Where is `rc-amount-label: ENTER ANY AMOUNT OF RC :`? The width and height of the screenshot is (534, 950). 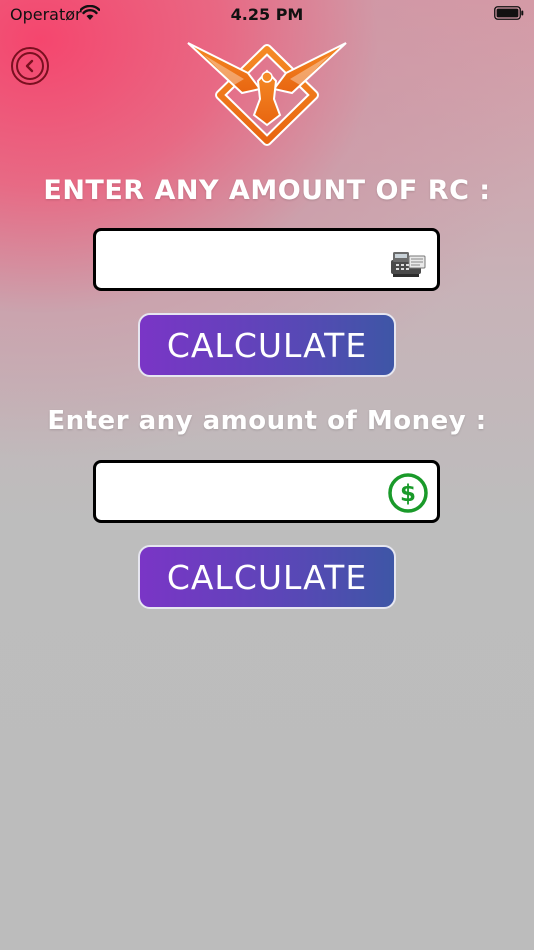 rc-amount-label: ENTER ANY AMOUNT OF RC : is located at coordinates (267, 190).